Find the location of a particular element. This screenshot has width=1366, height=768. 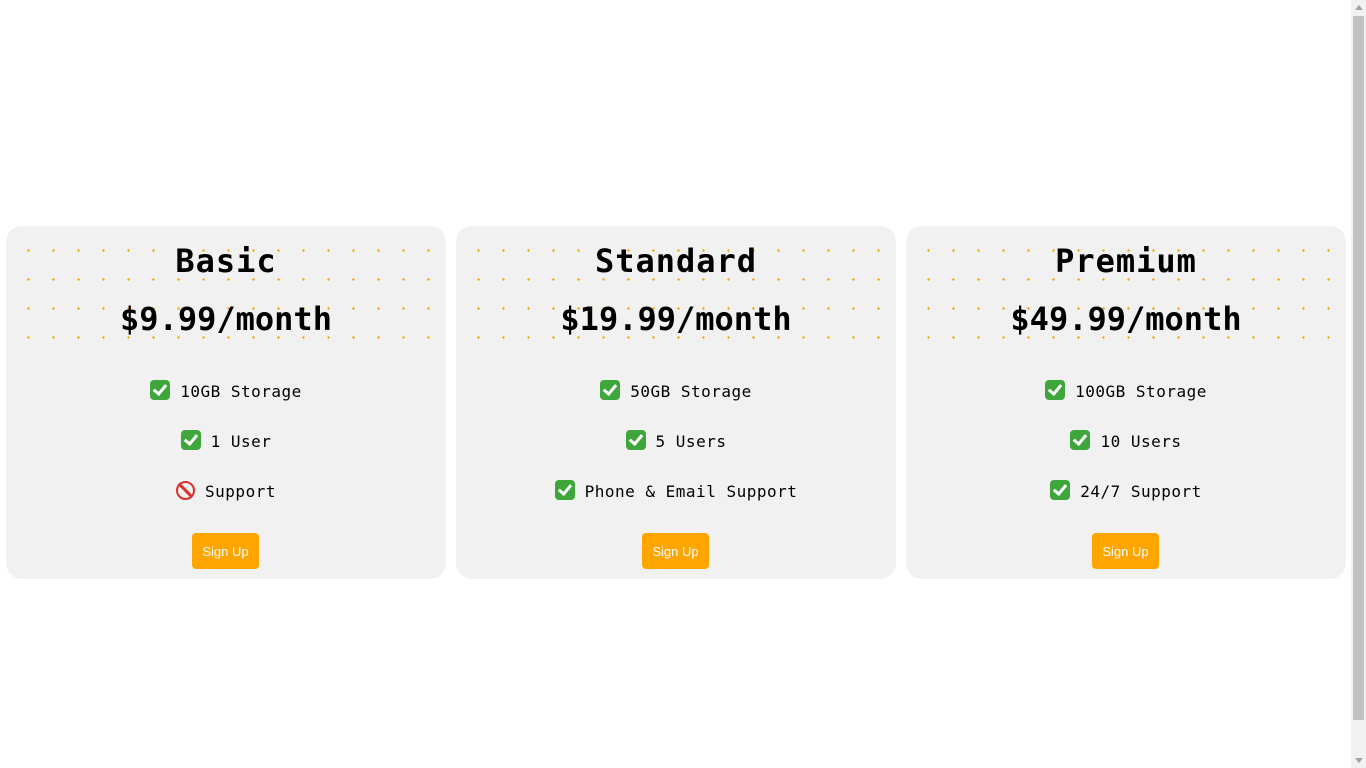

plan-price: $49.99/month is located at coordinates (1126, 319).